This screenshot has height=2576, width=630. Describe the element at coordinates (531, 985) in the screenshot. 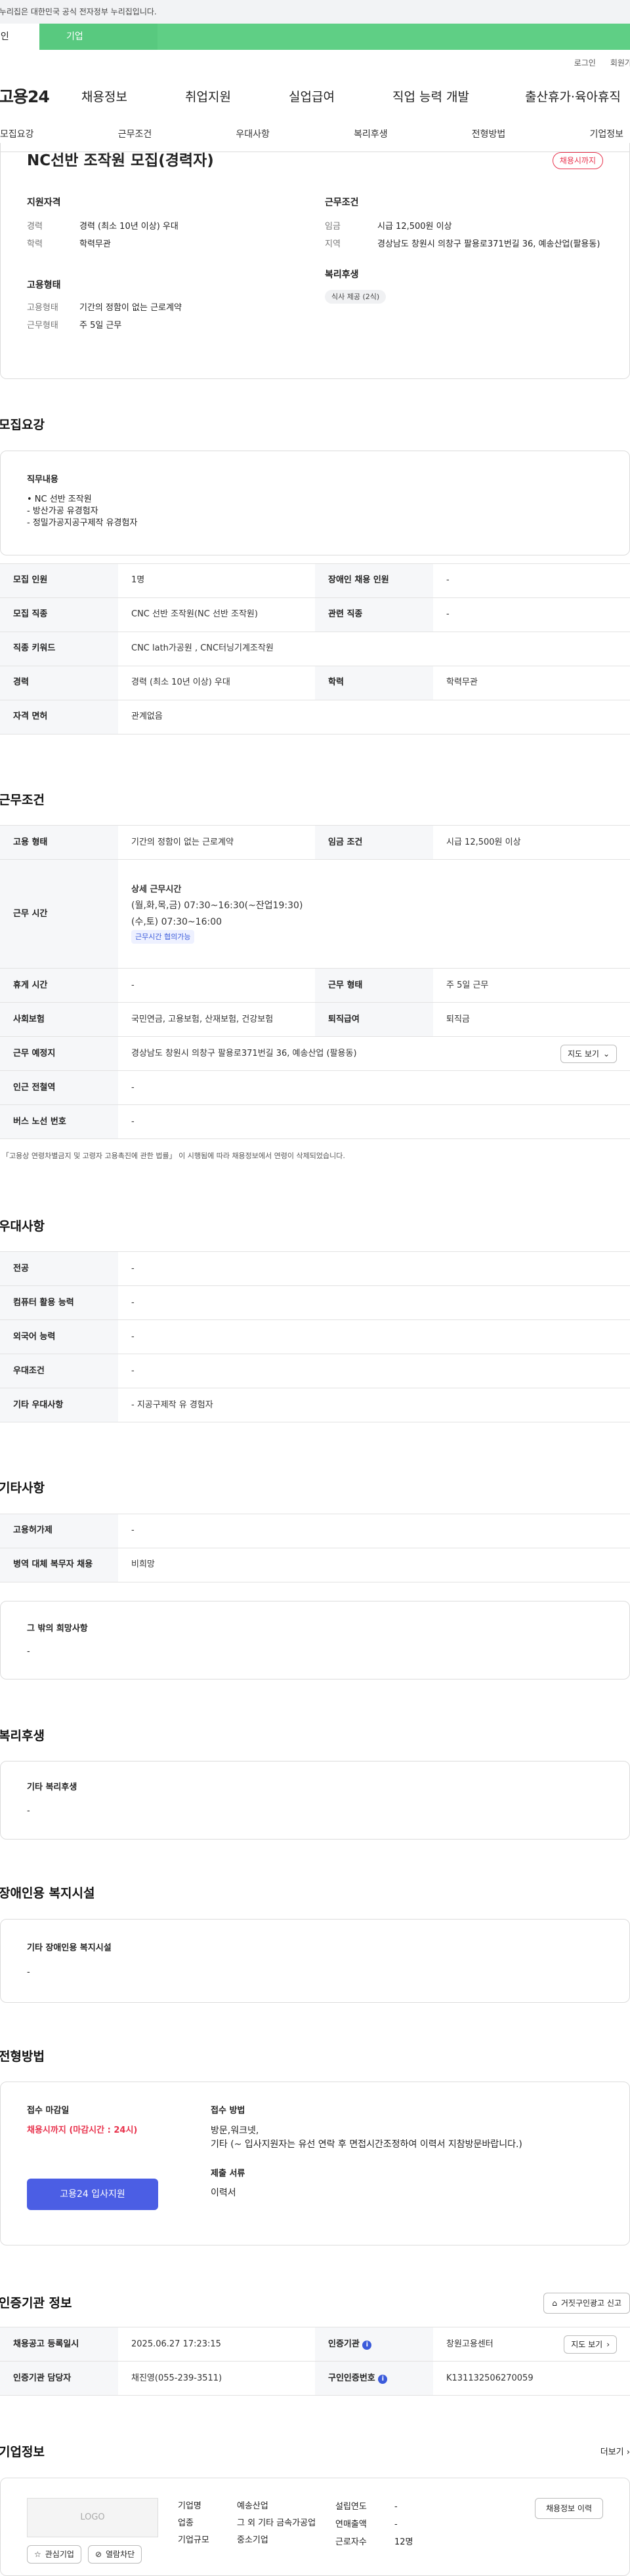

I see `cell-value: 주 5일 근무` at that location.